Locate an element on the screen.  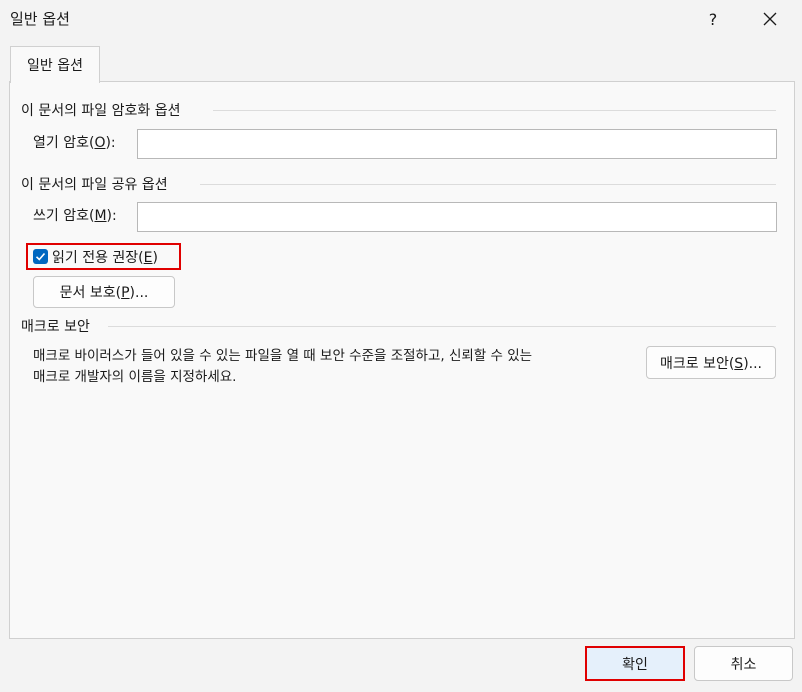
read-only-label: 읽기 전용 권장(E) is located at coordinates (105, 257).